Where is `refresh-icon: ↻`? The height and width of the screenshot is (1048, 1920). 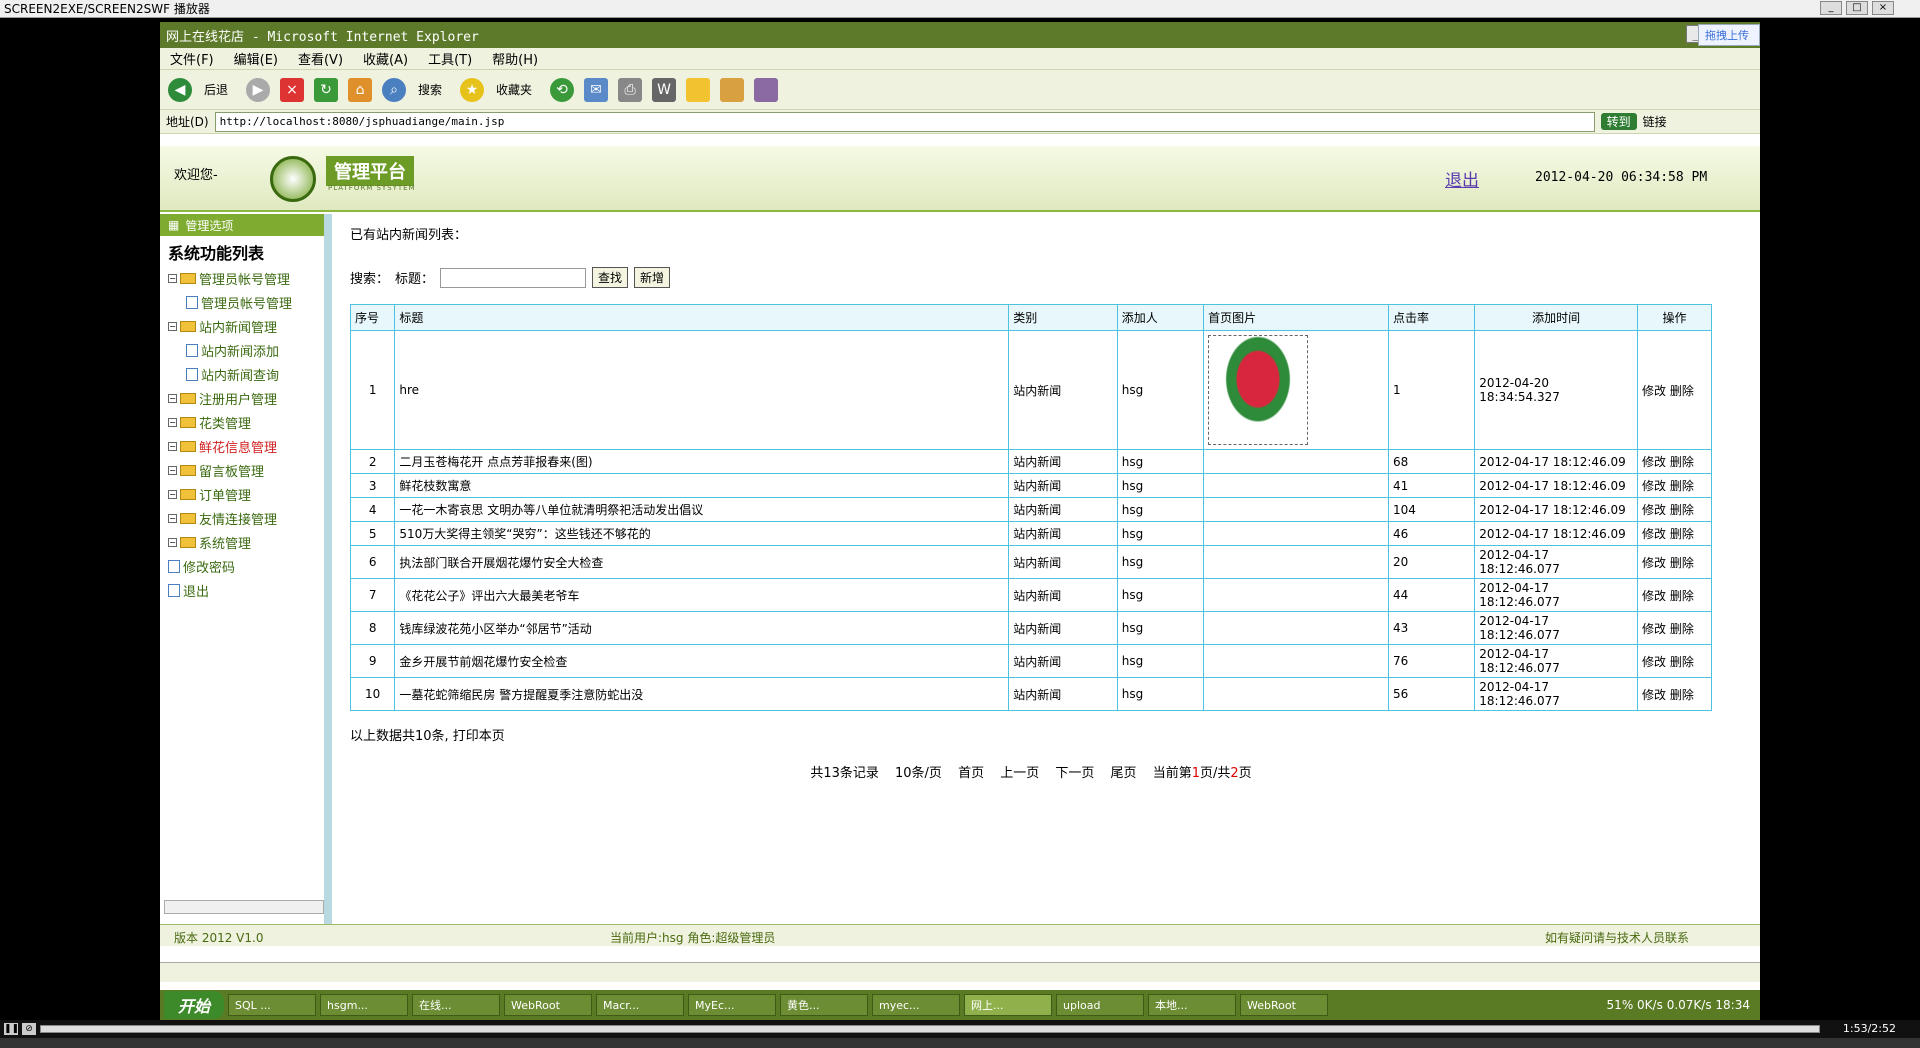
refresh-icon: ↻ is located at coordinates (326, 89).